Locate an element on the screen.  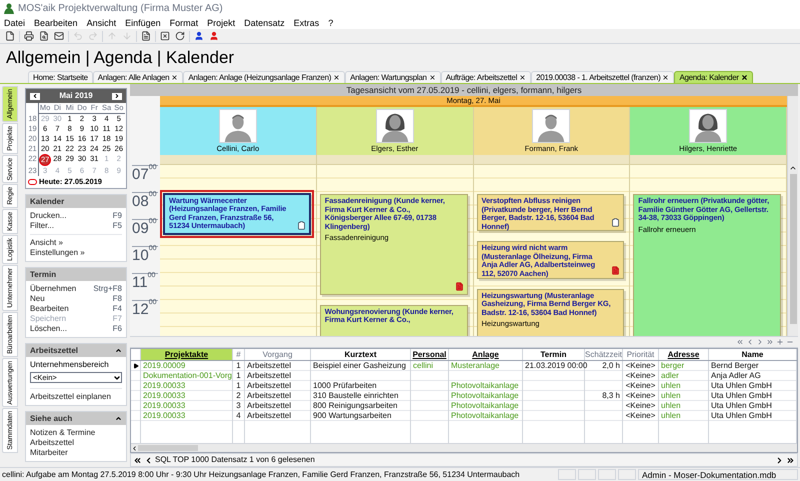
status-database: Admin - Moser-Dokumentation.mdb is located at coordinates (718, 474).